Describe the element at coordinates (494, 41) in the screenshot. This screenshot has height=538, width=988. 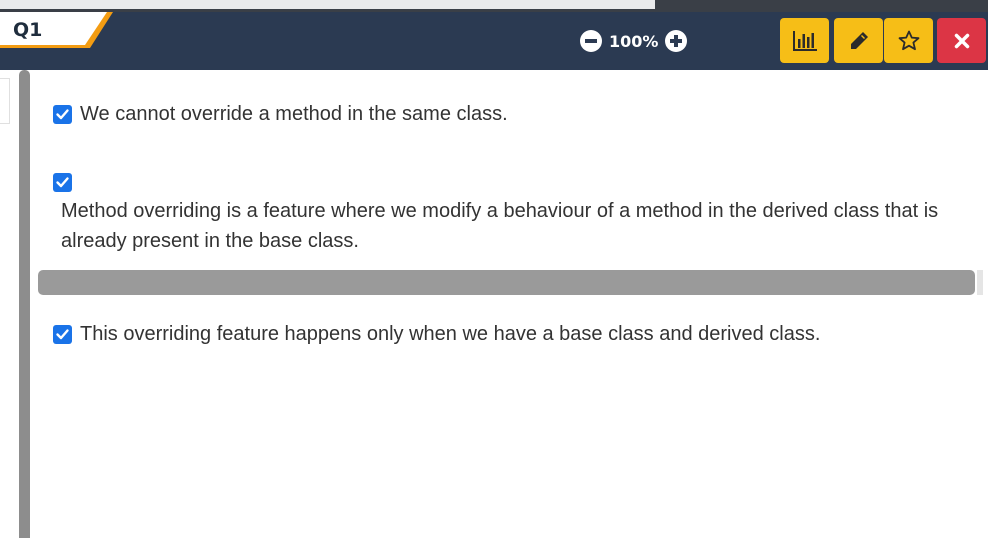
I see `header-bar: Q1 100%` at that location.